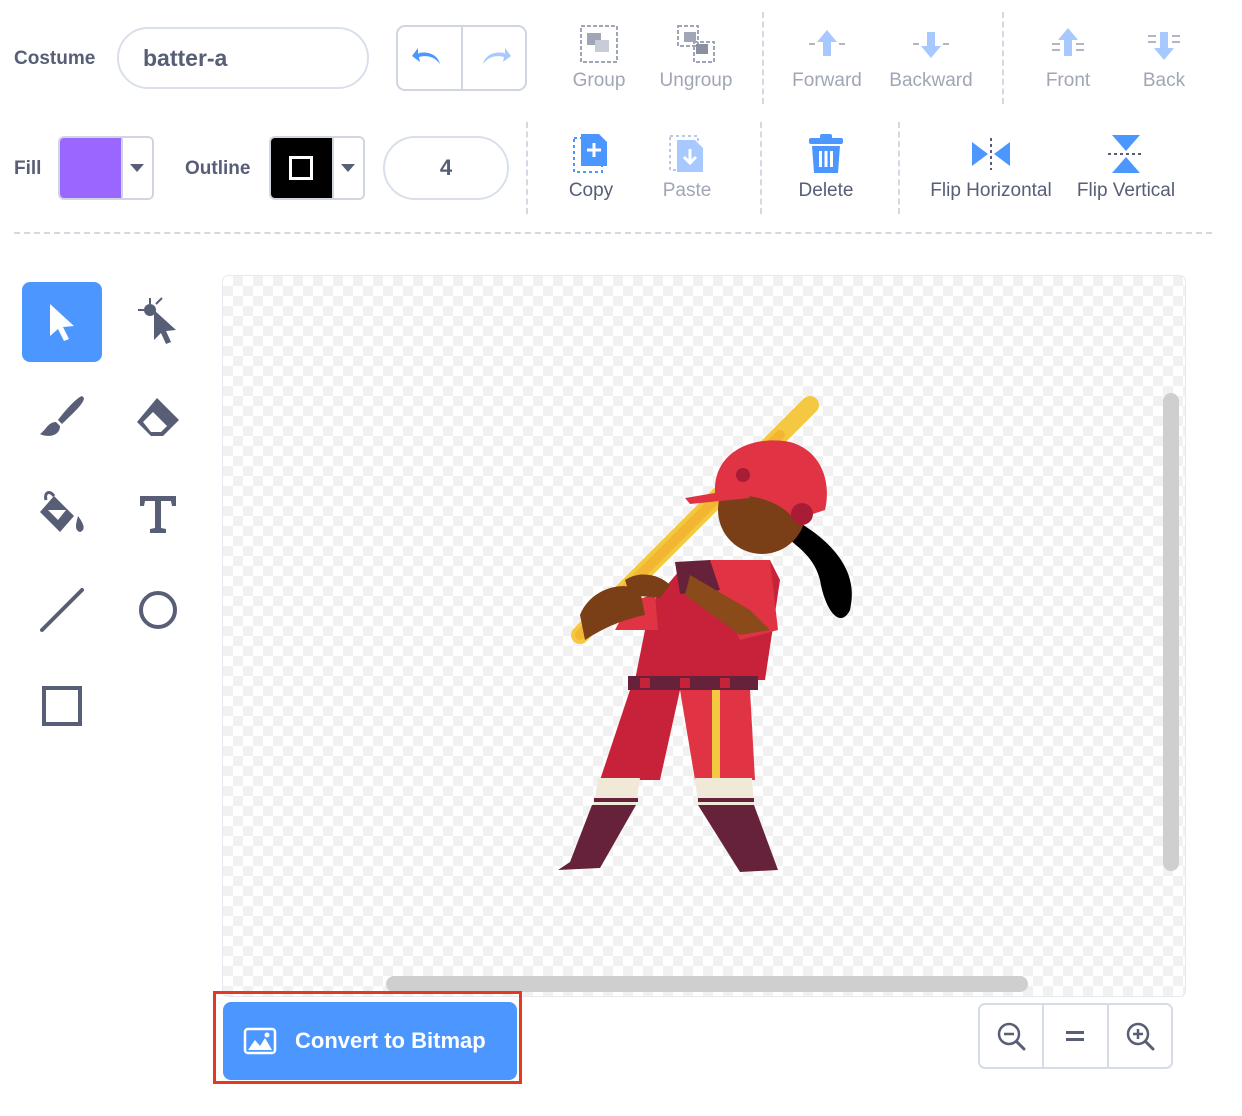 Image resolution: width=1242 pixels, height=1116 pixels. Describe the element at coordinates (991, 154) in the screenshot. I see `flip-horizontal-icon` at that location.